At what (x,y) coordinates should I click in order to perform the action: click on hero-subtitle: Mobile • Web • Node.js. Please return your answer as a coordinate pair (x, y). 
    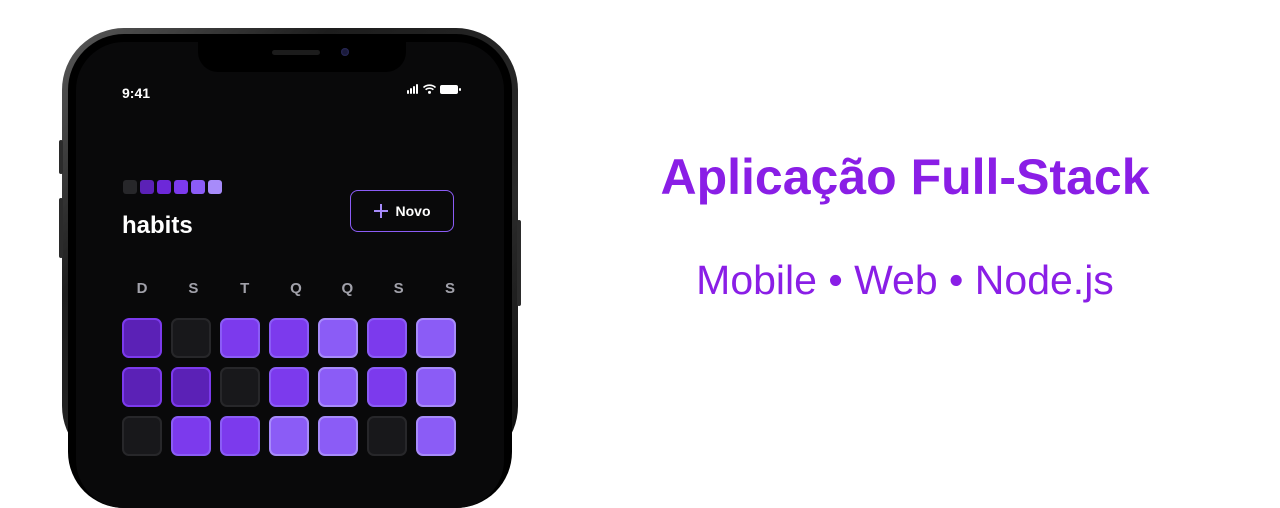
    Looking at the image, I should click on (905, 280).